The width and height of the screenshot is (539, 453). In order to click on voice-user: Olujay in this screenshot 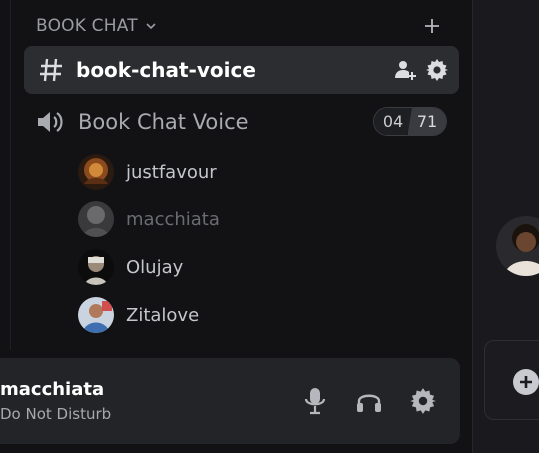, I will do `click(228, 267)`.